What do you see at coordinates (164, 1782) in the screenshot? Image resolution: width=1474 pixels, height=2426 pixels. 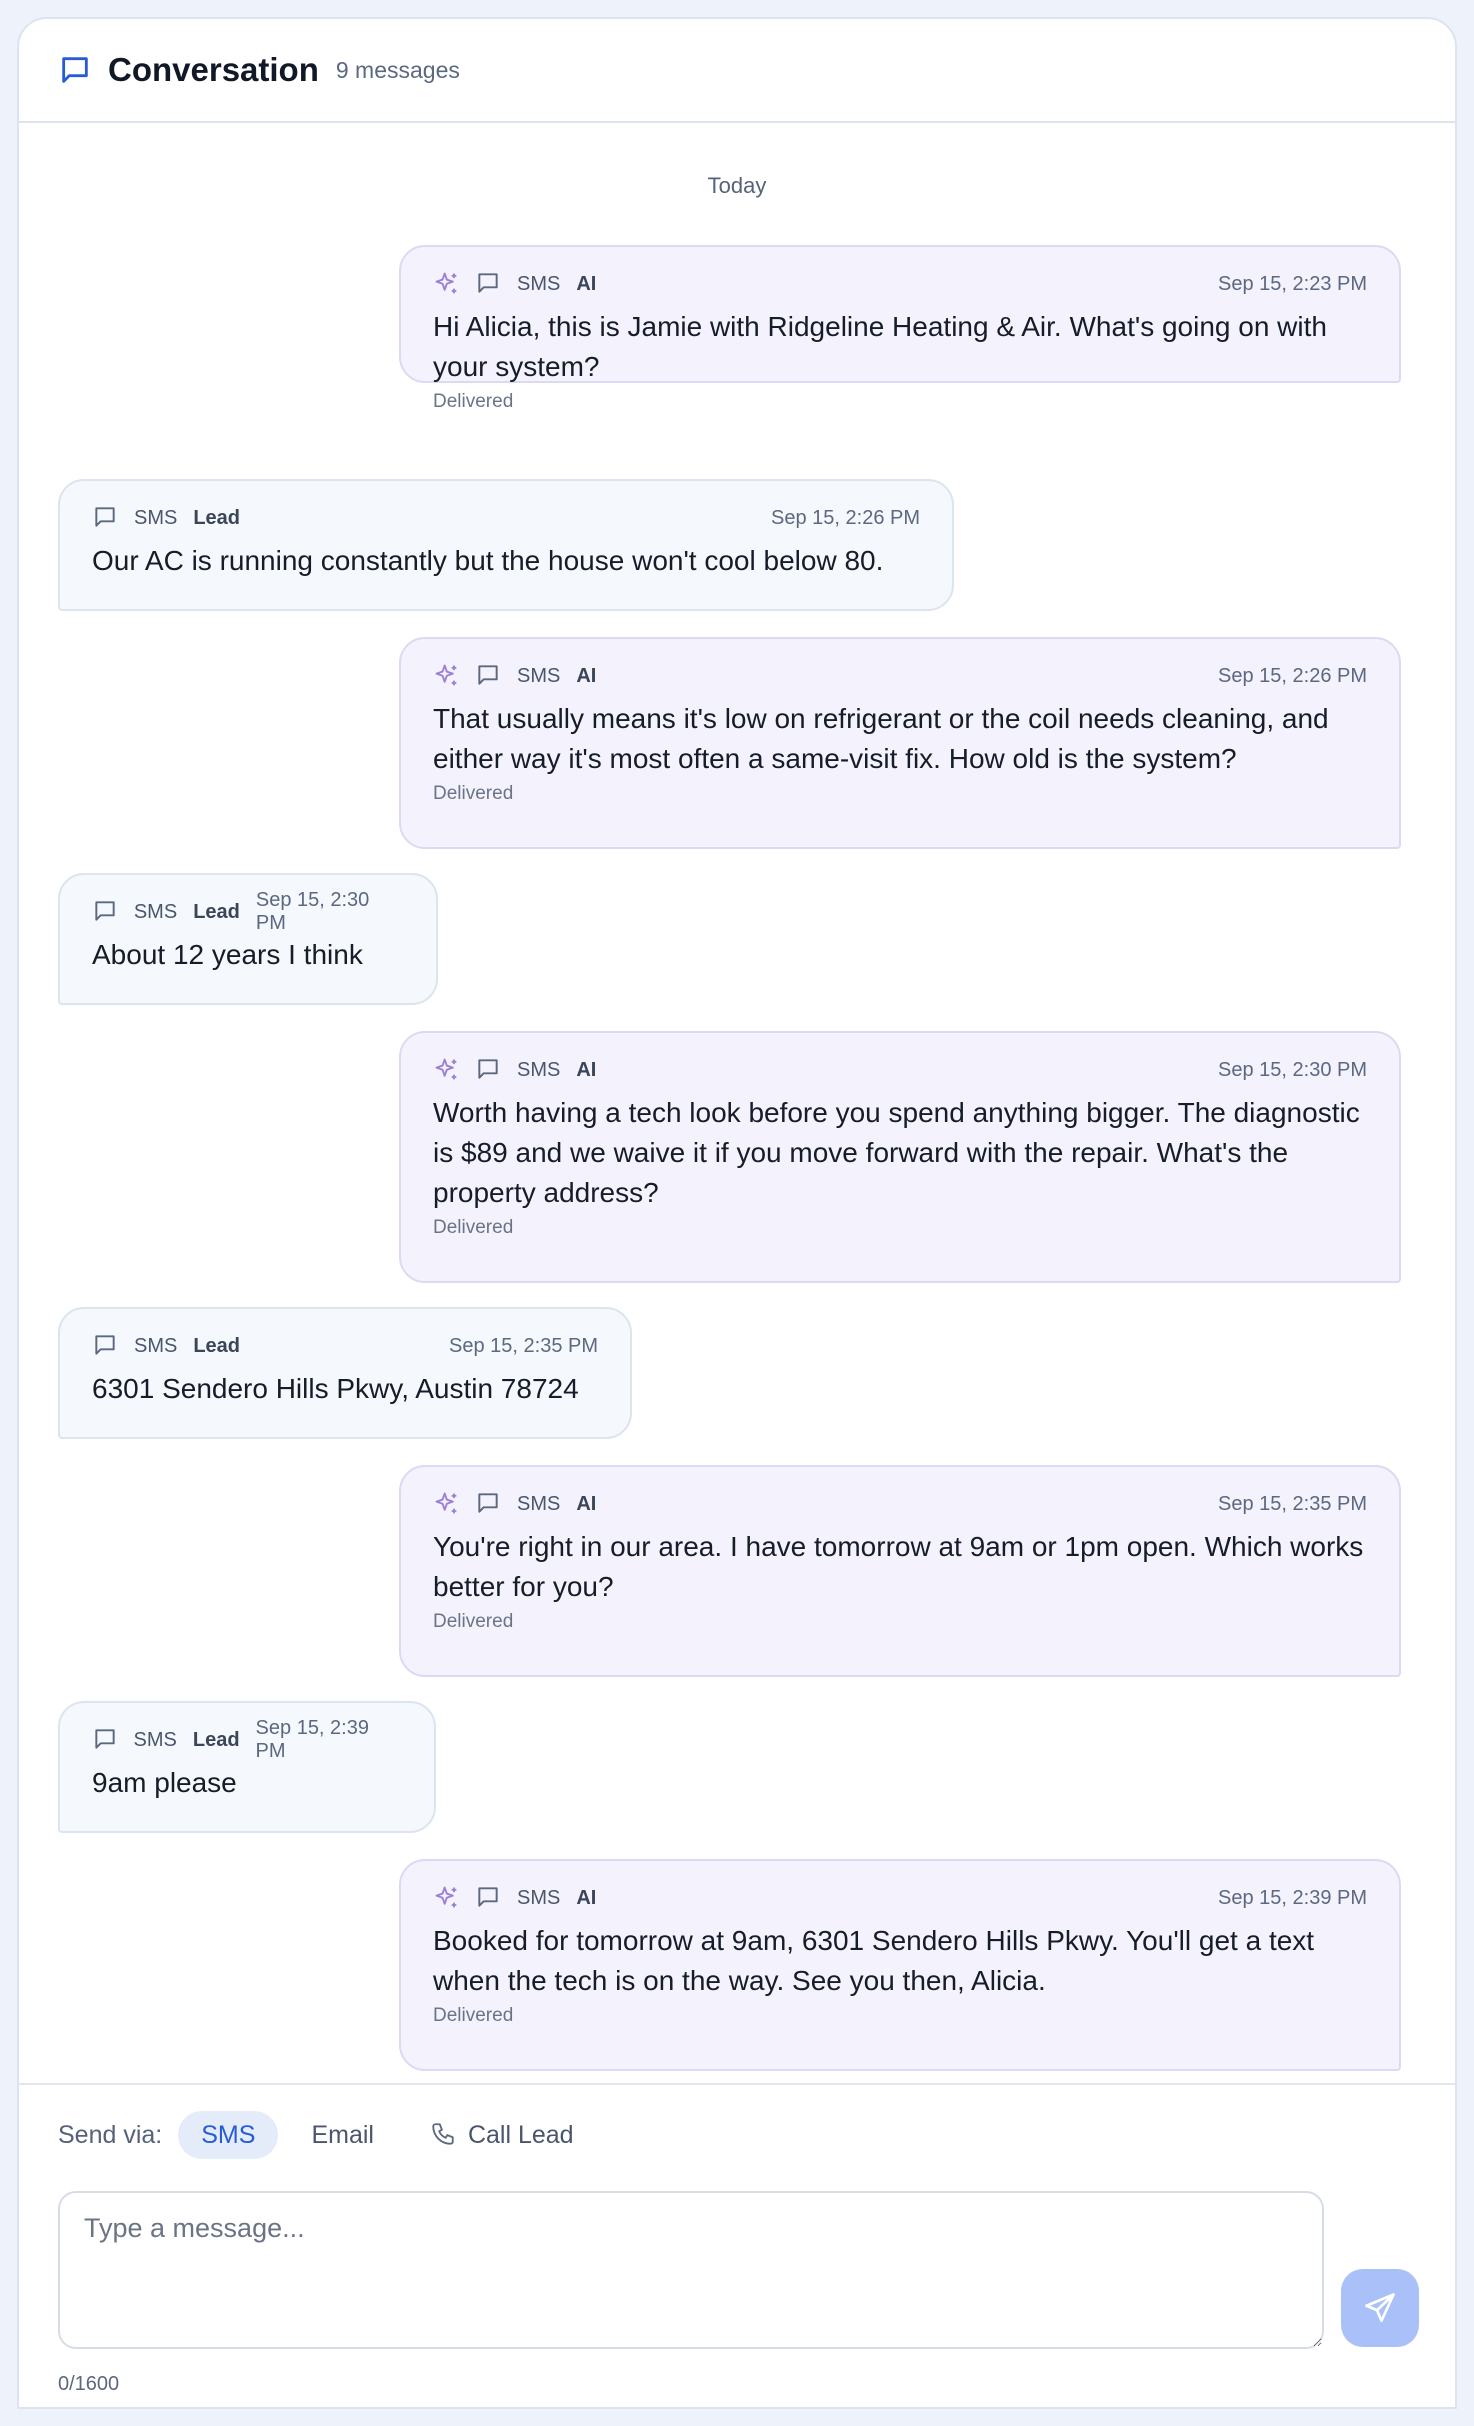 I see `message-text: 9am please` at bounding box center [164, 1782].